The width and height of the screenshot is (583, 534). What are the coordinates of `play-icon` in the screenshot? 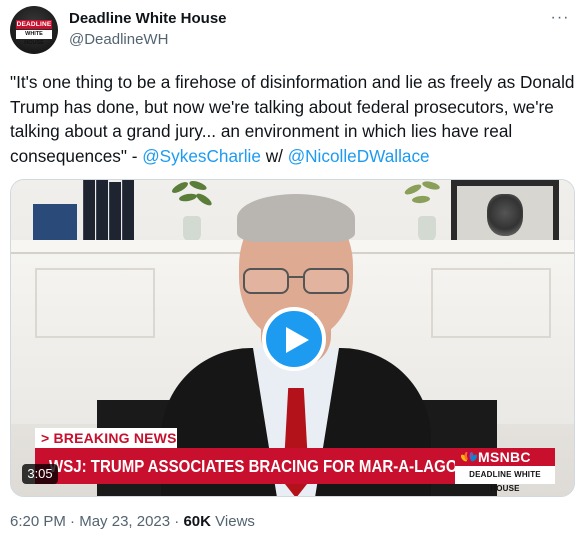 It's located at (294, 339).